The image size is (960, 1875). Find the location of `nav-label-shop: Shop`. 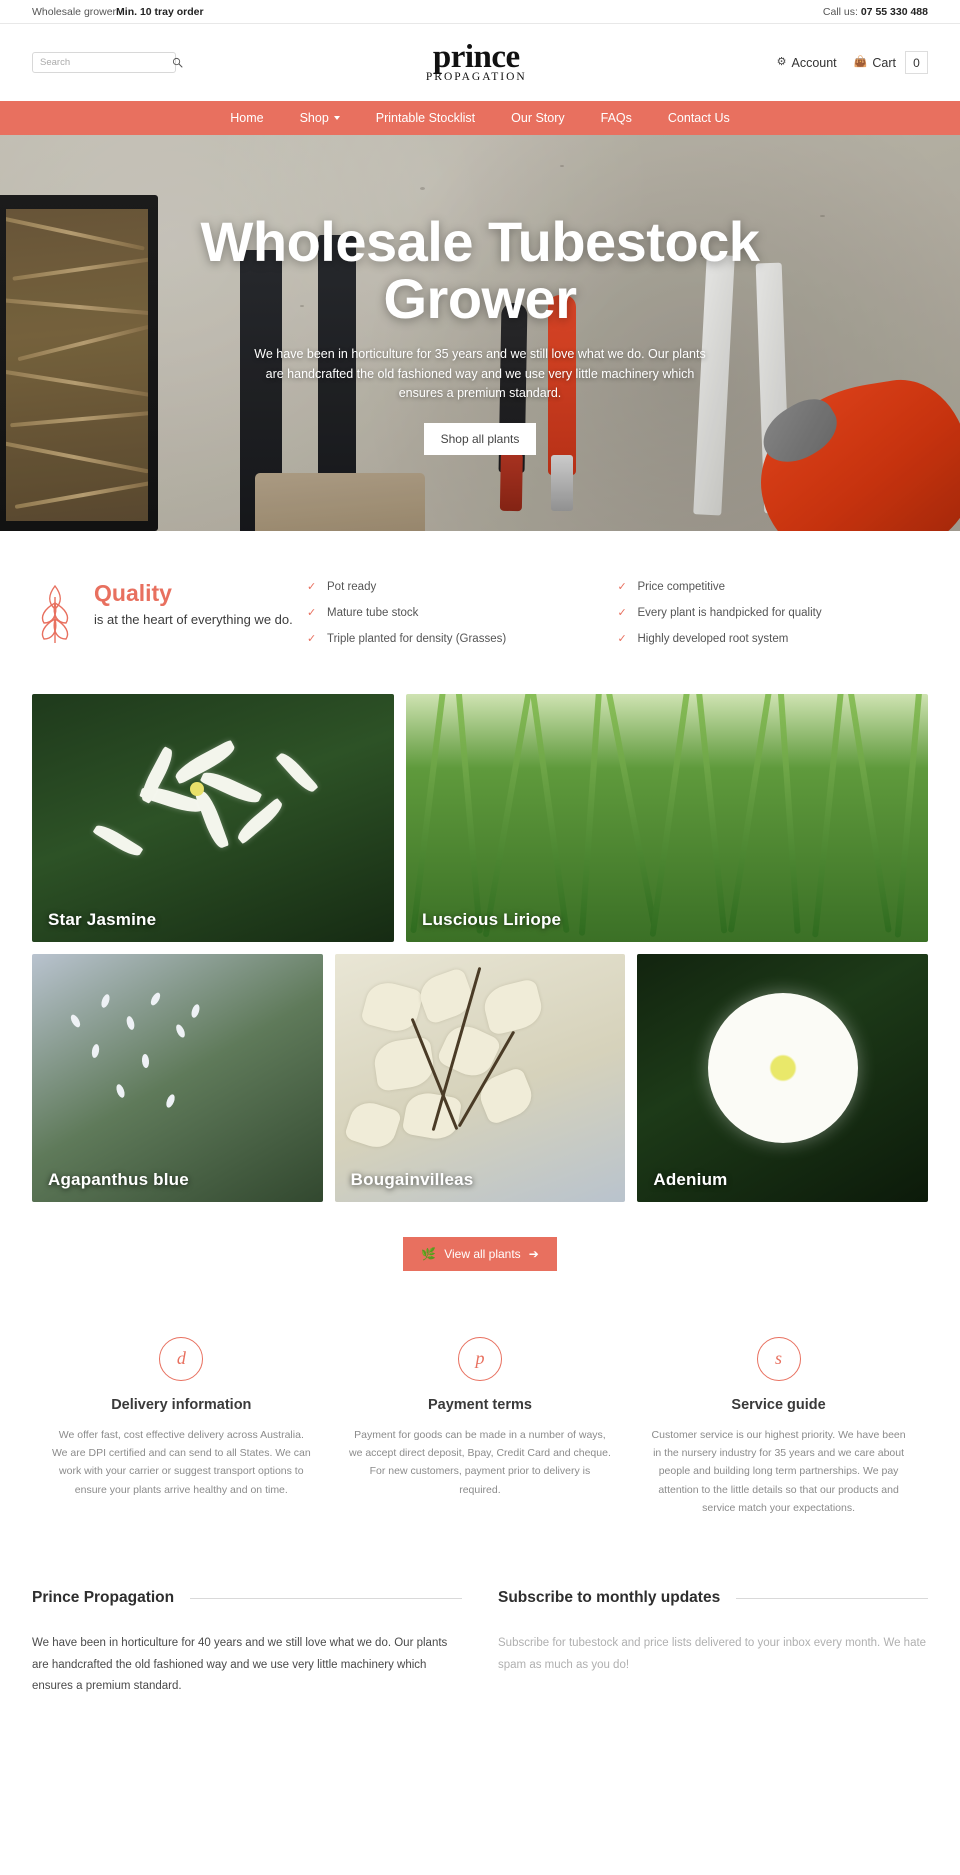

nav-label-shop: Shop is located at coordinates (314, 118).